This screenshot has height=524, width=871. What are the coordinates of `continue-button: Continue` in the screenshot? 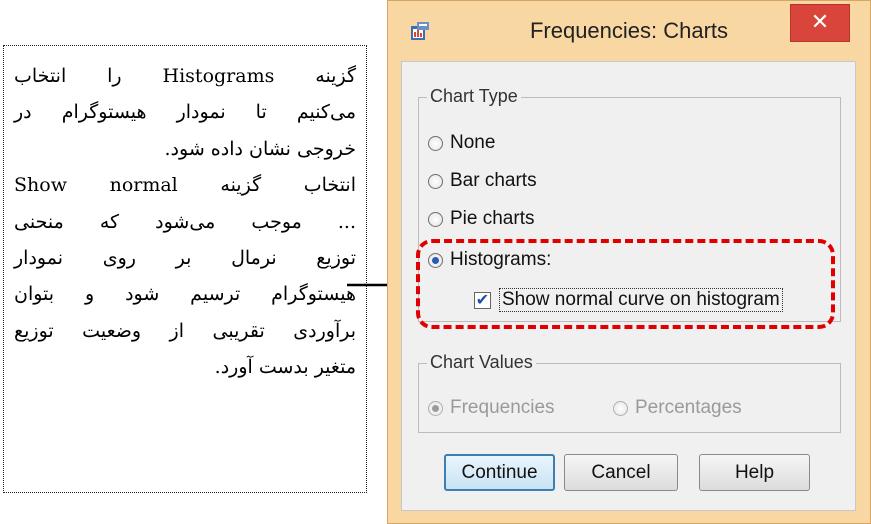 It's located at (499, 472).